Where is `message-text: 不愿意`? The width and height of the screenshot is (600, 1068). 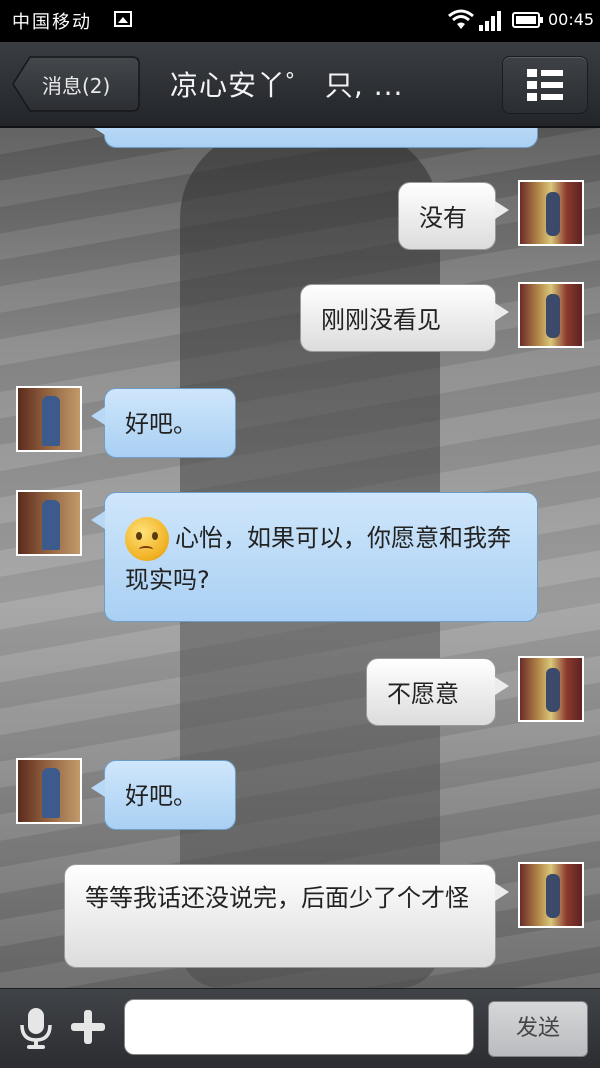
message-text: 不愿意 is located at coordinates (423, 694).